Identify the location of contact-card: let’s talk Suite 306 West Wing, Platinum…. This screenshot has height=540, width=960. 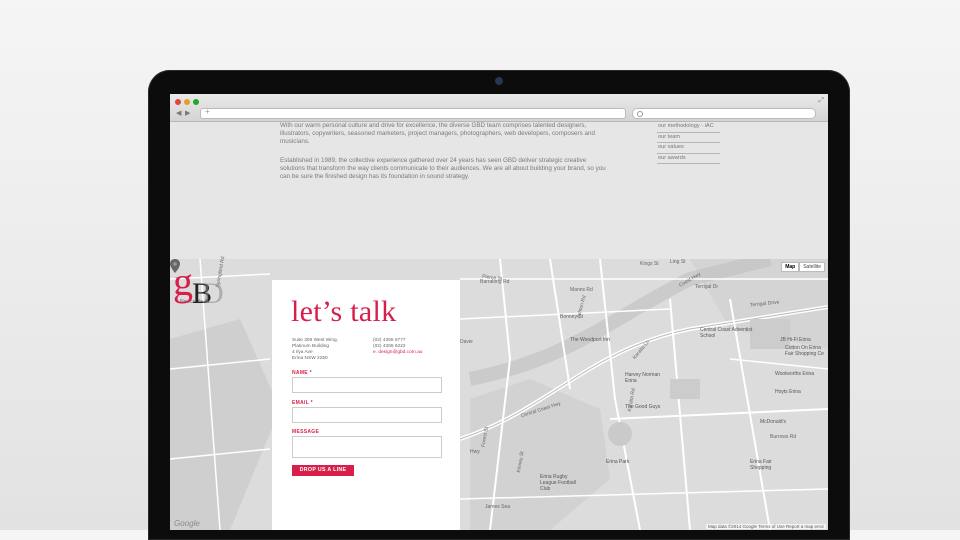
(366, 405).